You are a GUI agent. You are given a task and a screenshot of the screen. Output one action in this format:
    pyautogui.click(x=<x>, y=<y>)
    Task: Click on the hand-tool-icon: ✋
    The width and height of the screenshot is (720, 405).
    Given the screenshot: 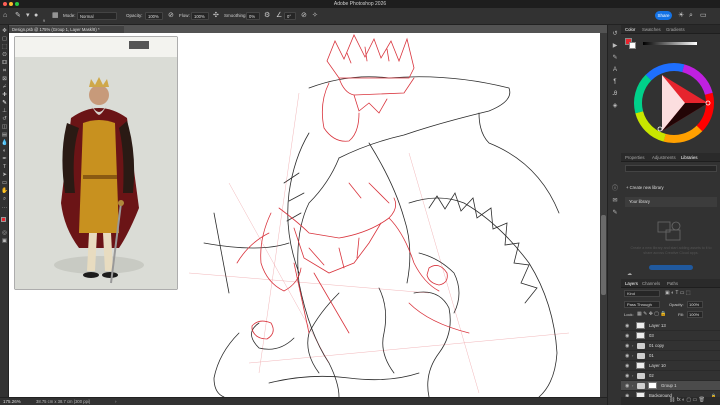 What is the action you would take?
    pyautogui.click(x=4, y=191)
    